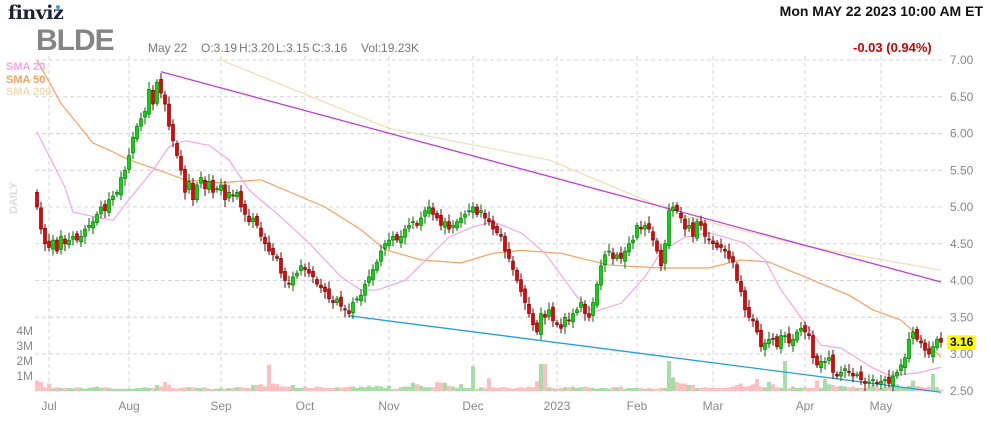 The height and width of the screenshot is (422, 991). Describe the element at coordinates (305, 406) in the screenshot. I see `month-label: Oct` at that location.